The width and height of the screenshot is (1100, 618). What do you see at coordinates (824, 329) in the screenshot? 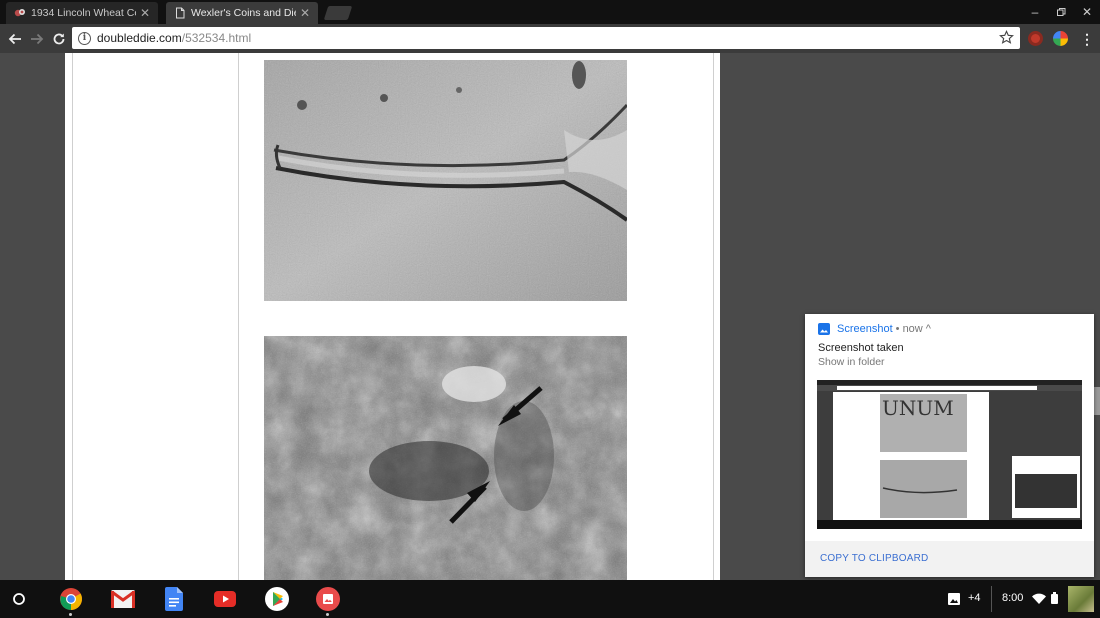
I see `screenshot-icon` at bounding box center [824, 329].